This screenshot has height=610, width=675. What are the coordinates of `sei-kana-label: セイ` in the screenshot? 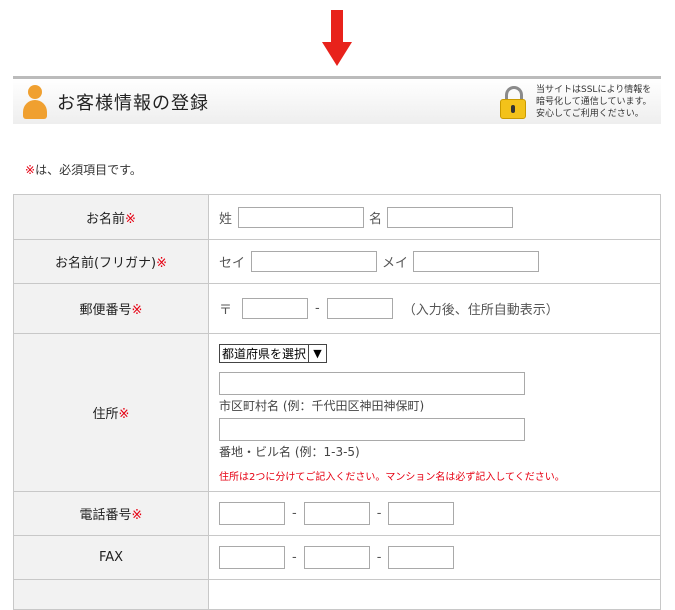 It's located at (232, 263).